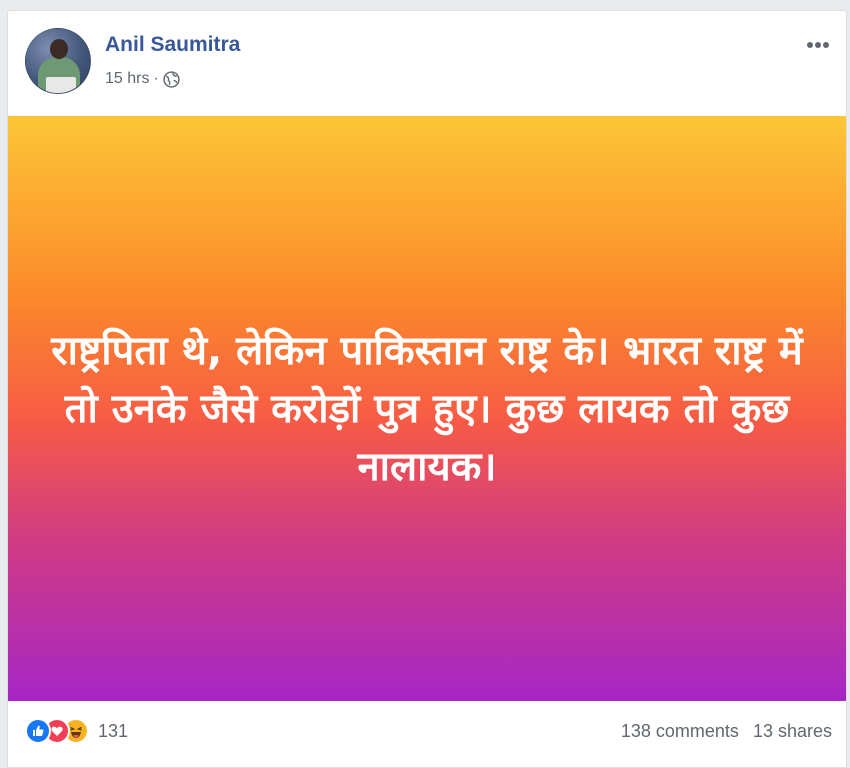  Describe the element at coordinates (172, 45) in the screenshot. I see `author-name-link: Anil Saumitra` at that location.